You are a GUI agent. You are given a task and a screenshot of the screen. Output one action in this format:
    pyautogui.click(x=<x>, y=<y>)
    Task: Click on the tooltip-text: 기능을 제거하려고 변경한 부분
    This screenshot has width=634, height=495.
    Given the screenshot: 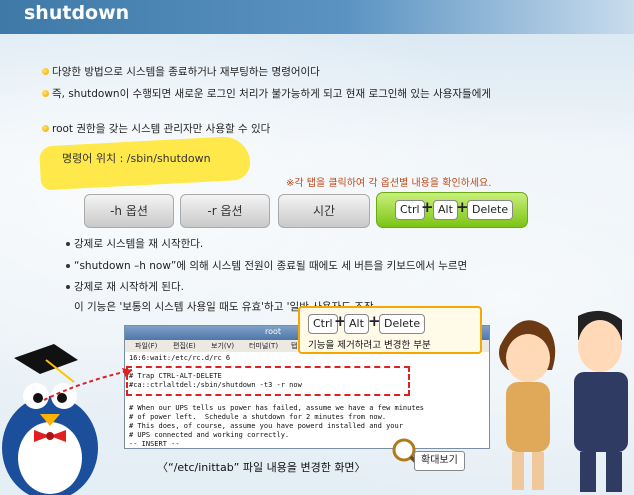 What is the action you would take?
    pyautogui.click(x=369, y=345)
    